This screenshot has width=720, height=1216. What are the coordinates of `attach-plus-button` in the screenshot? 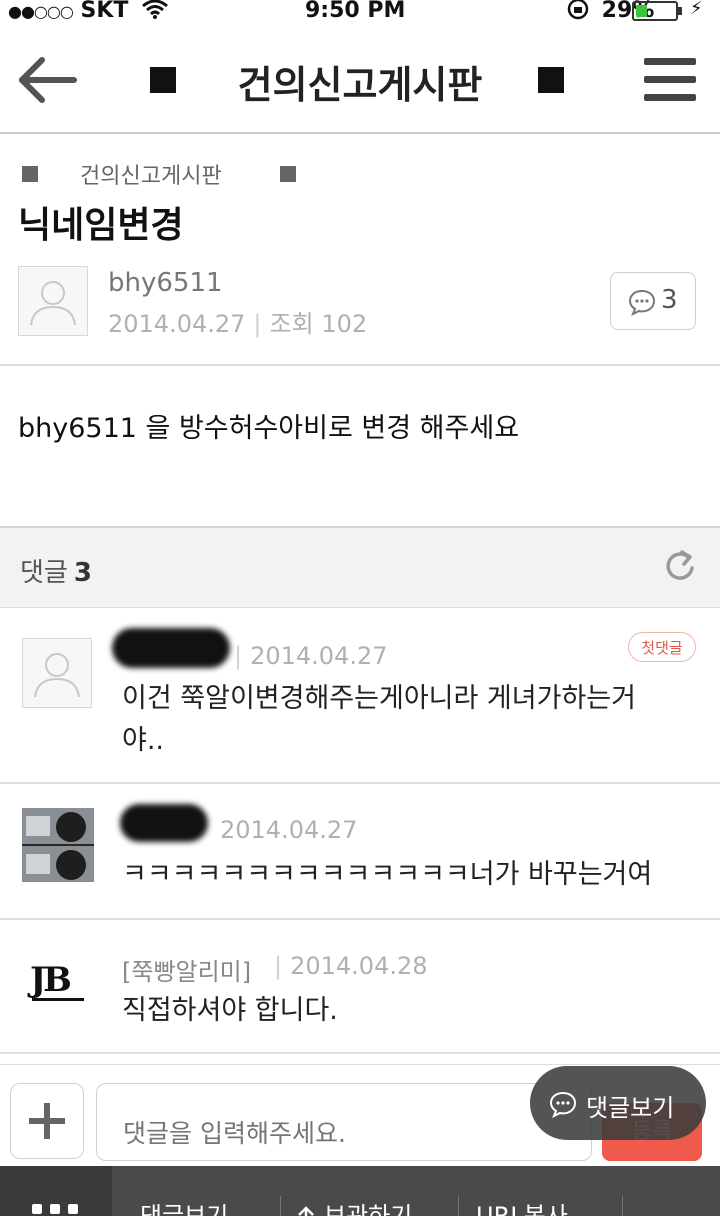 It's located at (47, 1121).